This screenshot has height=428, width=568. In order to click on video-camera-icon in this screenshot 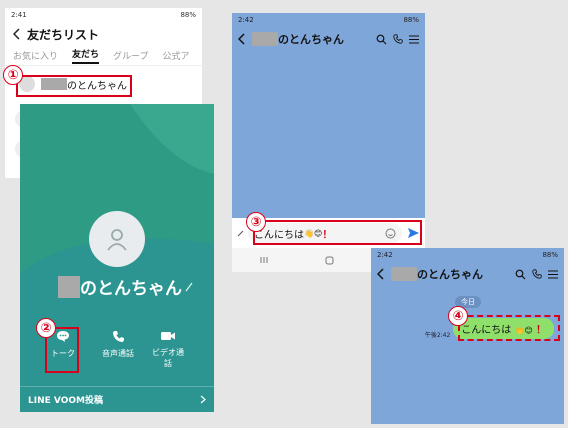, I will do `click(168, 336)`.